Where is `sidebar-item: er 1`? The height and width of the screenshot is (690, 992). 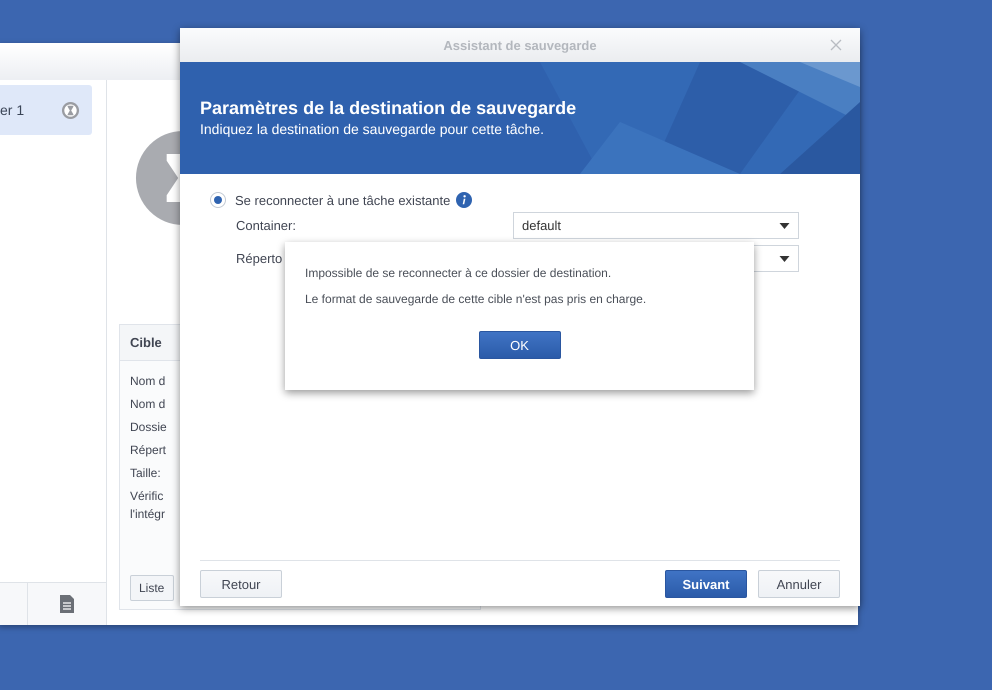 sidebar-item: er 1 is located at coordinates (46, 110).